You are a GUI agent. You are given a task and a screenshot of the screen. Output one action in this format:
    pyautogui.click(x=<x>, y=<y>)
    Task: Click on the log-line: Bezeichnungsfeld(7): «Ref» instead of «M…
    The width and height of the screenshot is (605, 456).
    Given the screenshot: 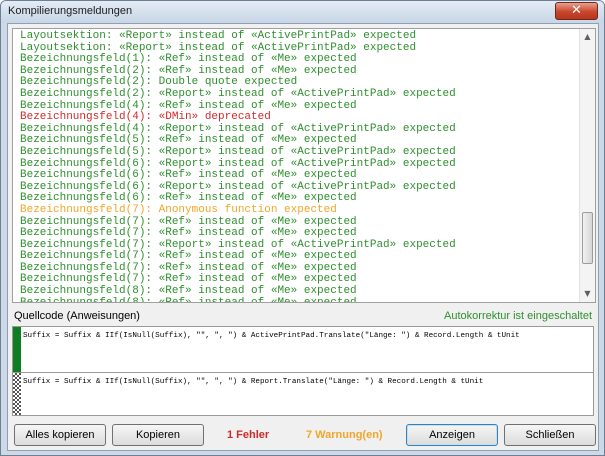 What is the action you would take?
    pyautogui.click(x=300, y=233)
    